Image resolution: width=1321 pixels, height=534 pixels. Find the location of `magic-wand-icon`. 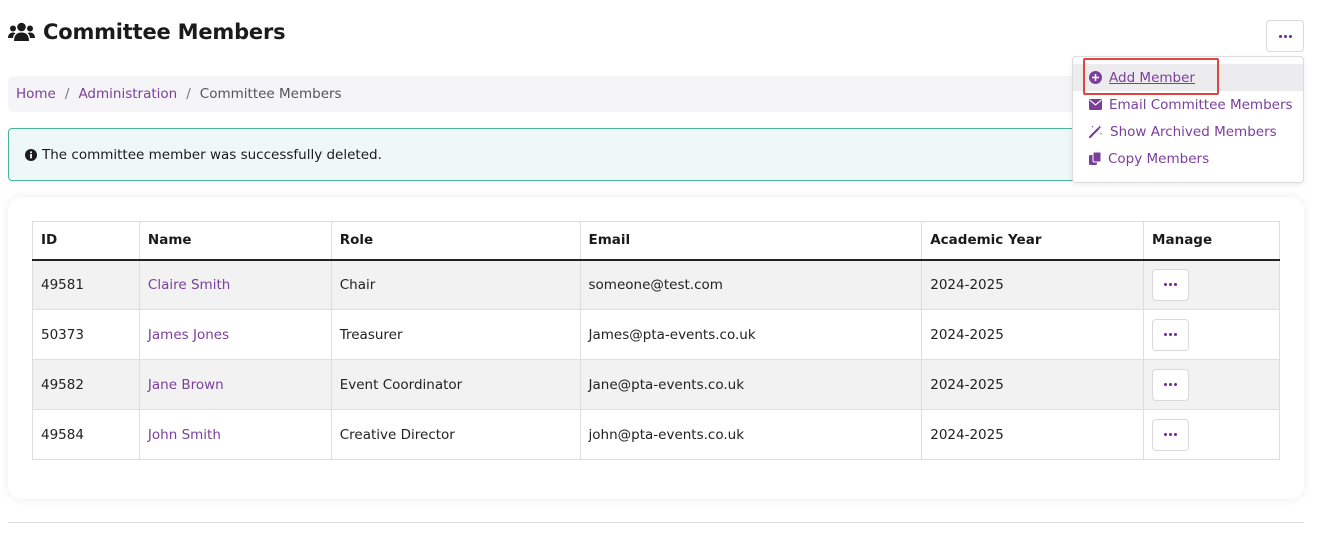

magic-wand-icon is located at coordinates (1096, 131).